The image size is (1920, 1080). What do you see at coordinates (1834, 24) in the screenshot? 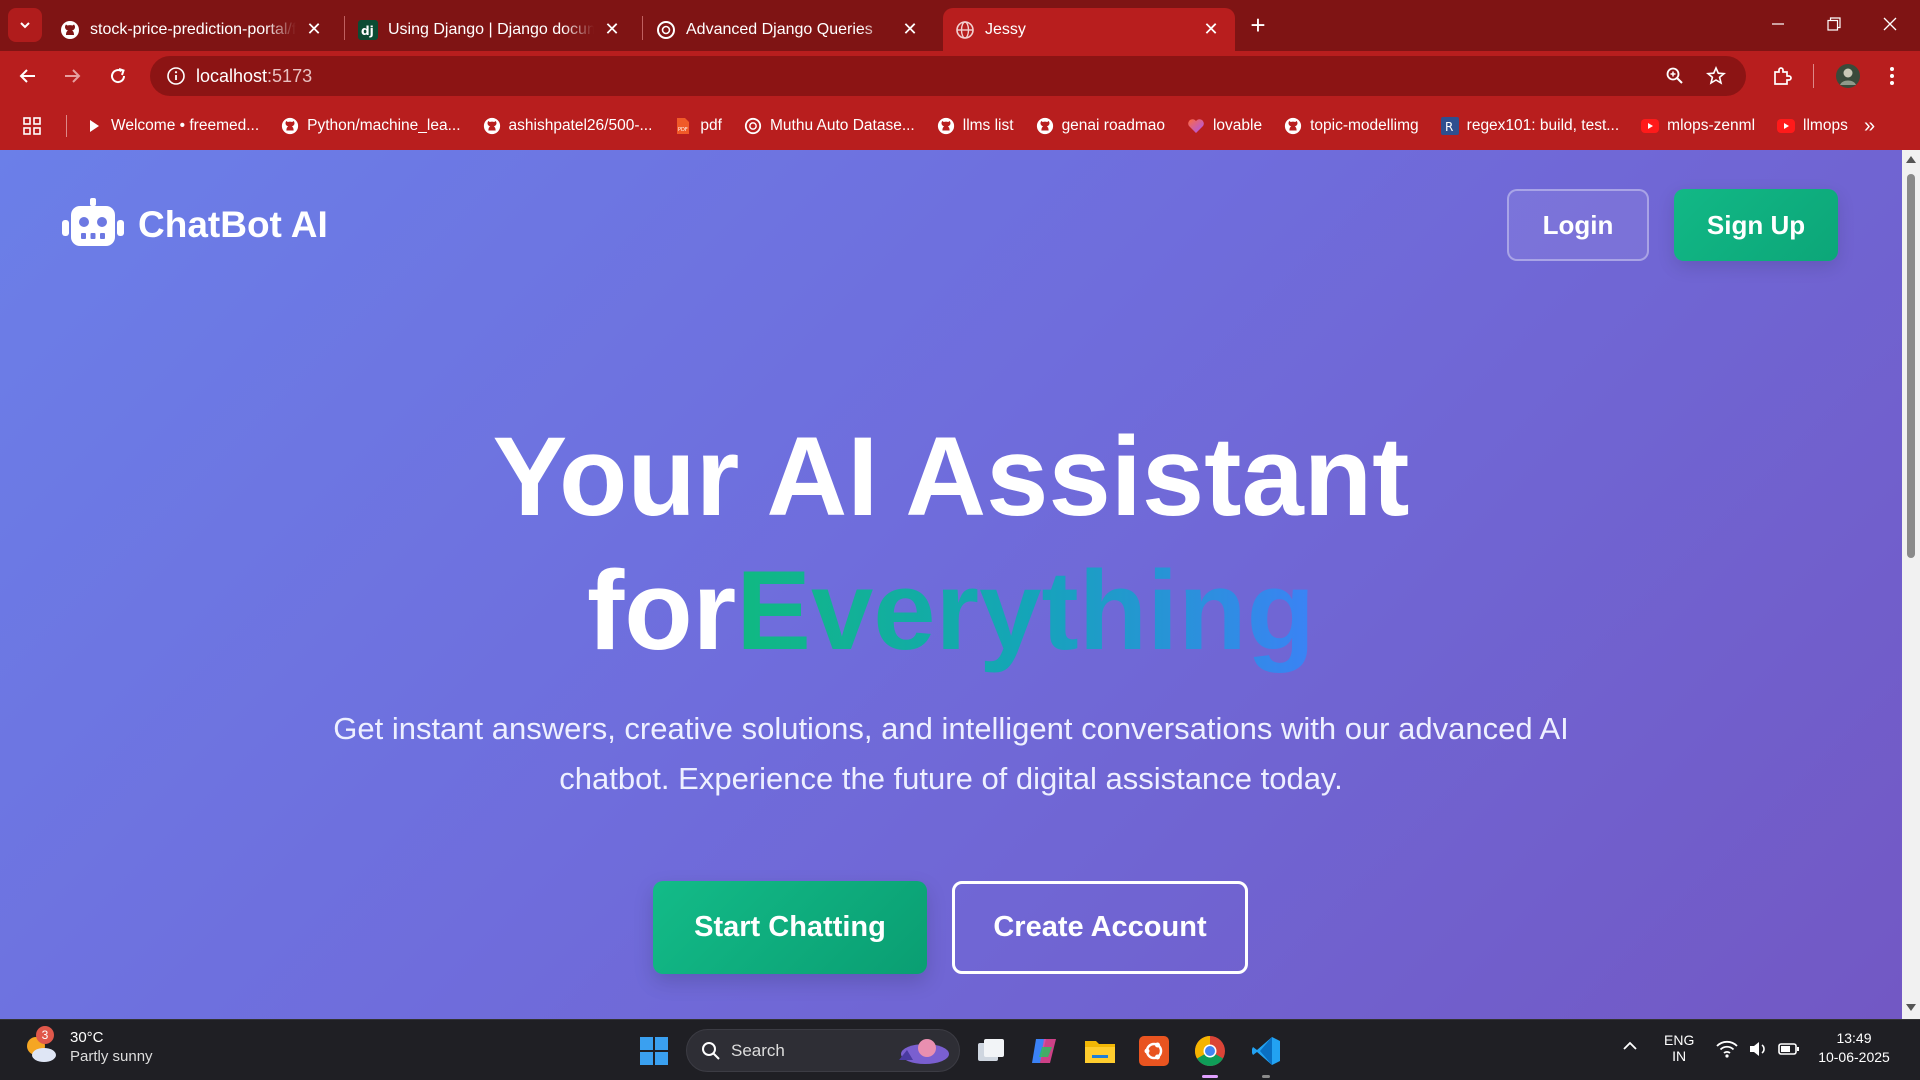
I see `restore-button` at bounding box center [1834, 24].